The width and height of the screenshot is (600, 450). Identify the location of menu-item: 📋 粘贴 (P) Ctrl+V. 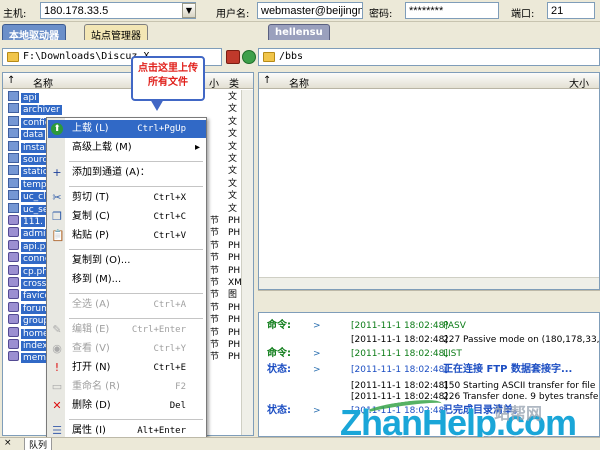
(127, 236).